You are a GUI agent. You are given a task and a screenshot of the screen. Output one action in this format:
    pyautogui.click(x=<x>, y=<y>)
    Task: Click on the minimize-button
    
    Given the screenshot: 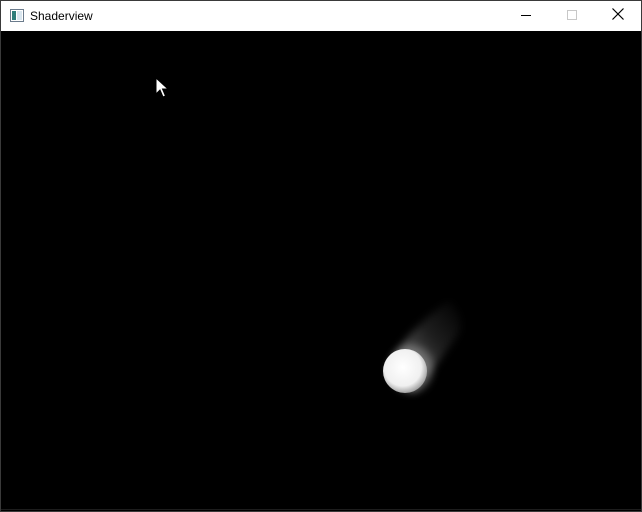 What is the action you would take?
    pyautogui.click(x=526, y=16)
    